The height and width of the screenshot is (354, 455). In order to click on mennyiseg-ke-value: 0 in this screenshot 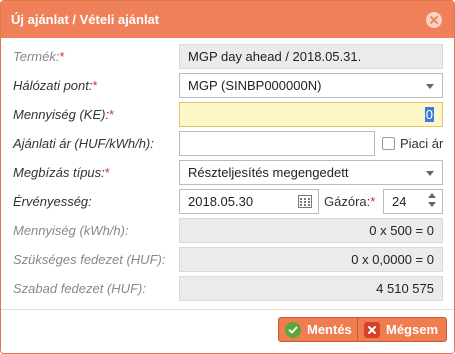, I will do `click(429, 114)`.